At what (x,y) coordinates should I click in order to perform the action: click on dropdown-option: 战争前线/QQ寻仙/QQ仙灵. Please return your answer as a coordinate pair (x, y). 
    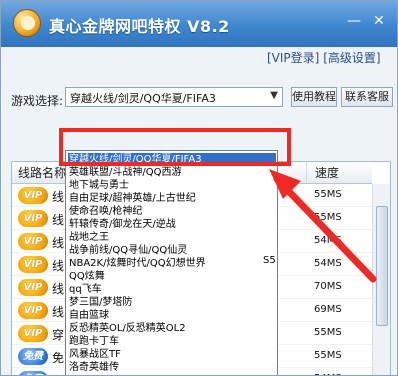
    Looking at the image, I should click on (172, 250).